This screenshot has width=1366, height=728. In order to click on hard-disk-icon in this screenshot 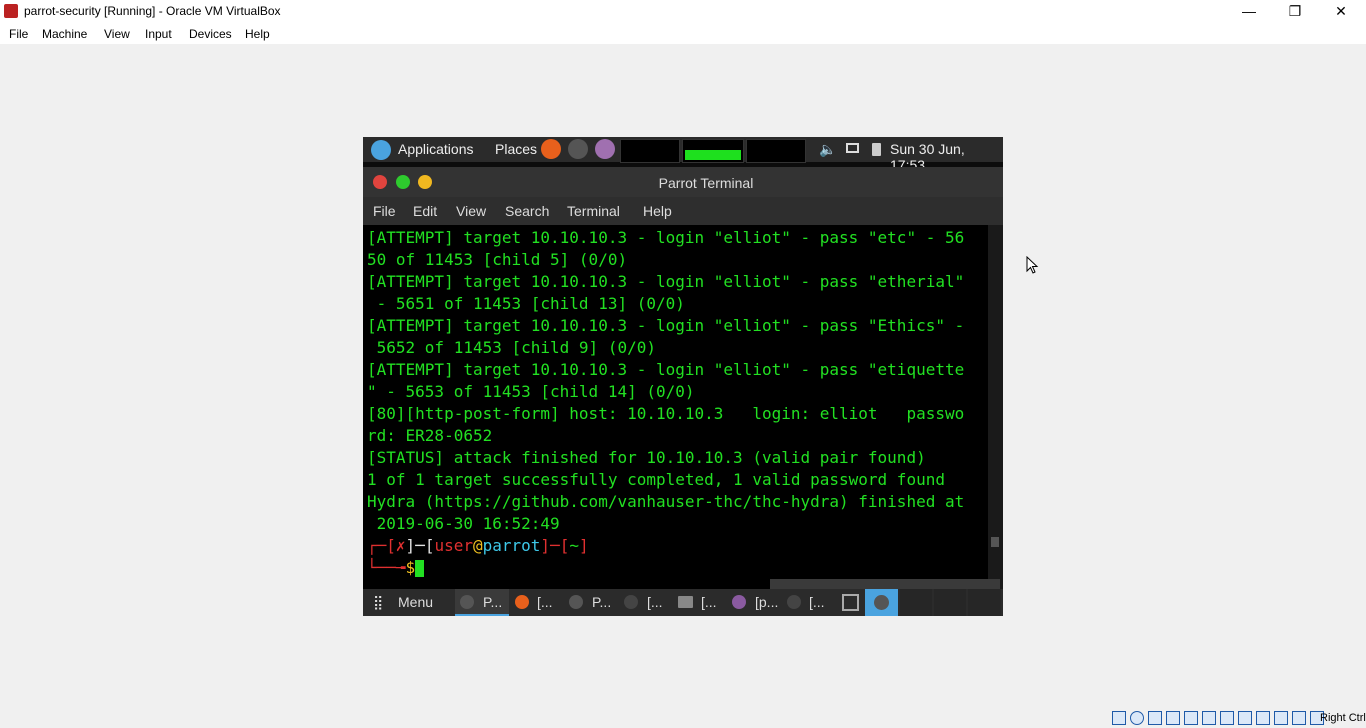, I will do `click(1119, 718)`.